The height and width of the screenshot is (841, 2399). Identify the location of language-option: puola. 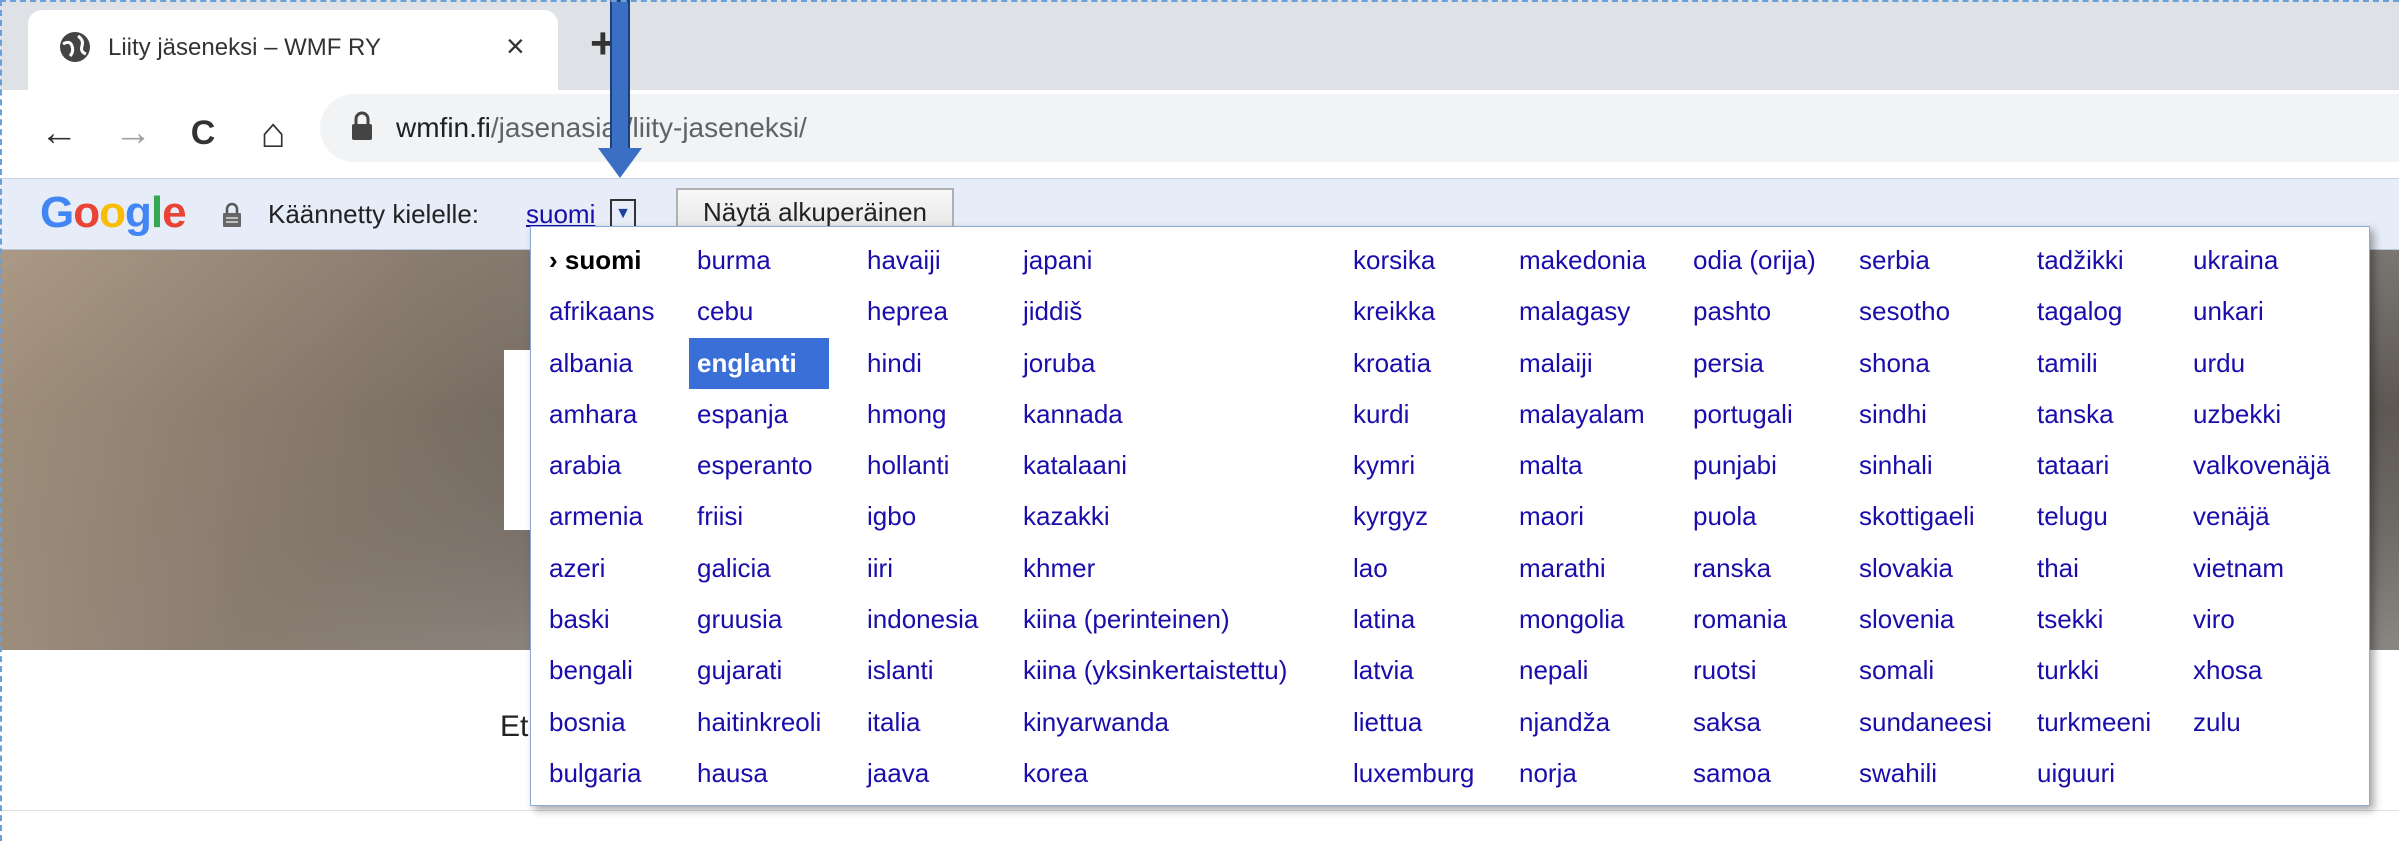
(1754, 516).